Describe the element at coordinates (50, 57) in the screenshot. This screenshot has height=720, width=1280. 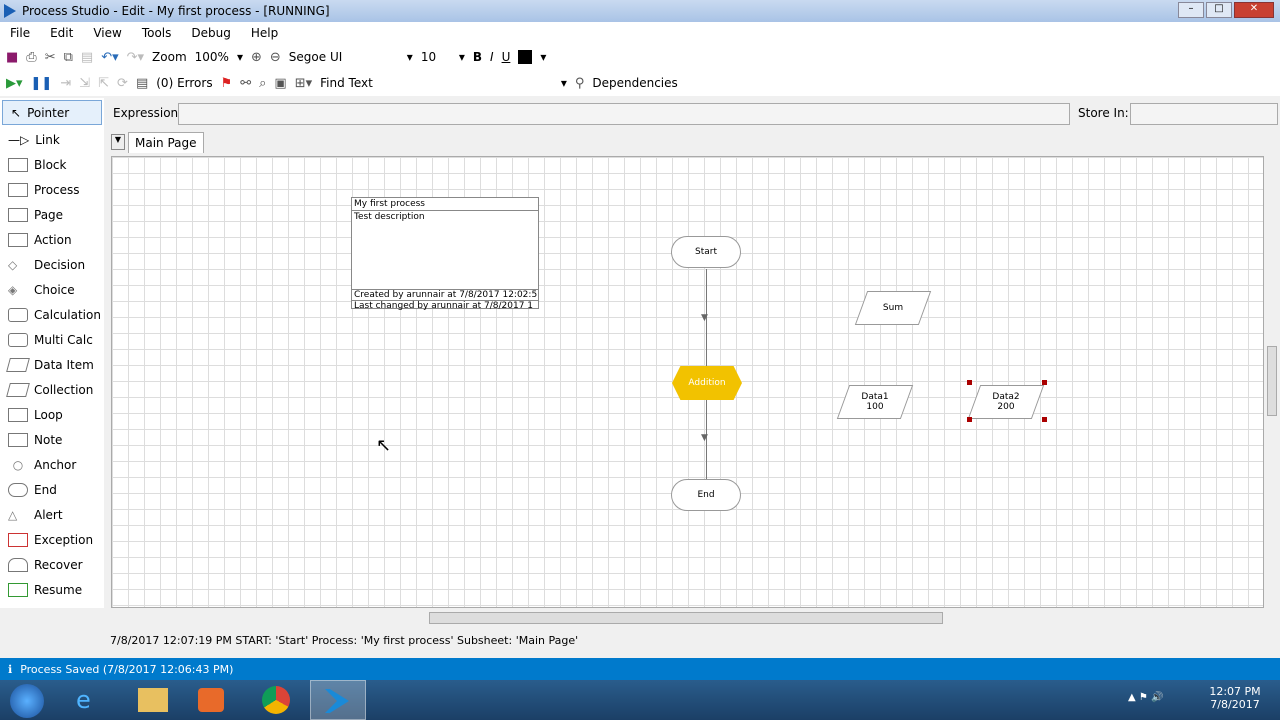
I see `cut-icon: ✂` at that location.